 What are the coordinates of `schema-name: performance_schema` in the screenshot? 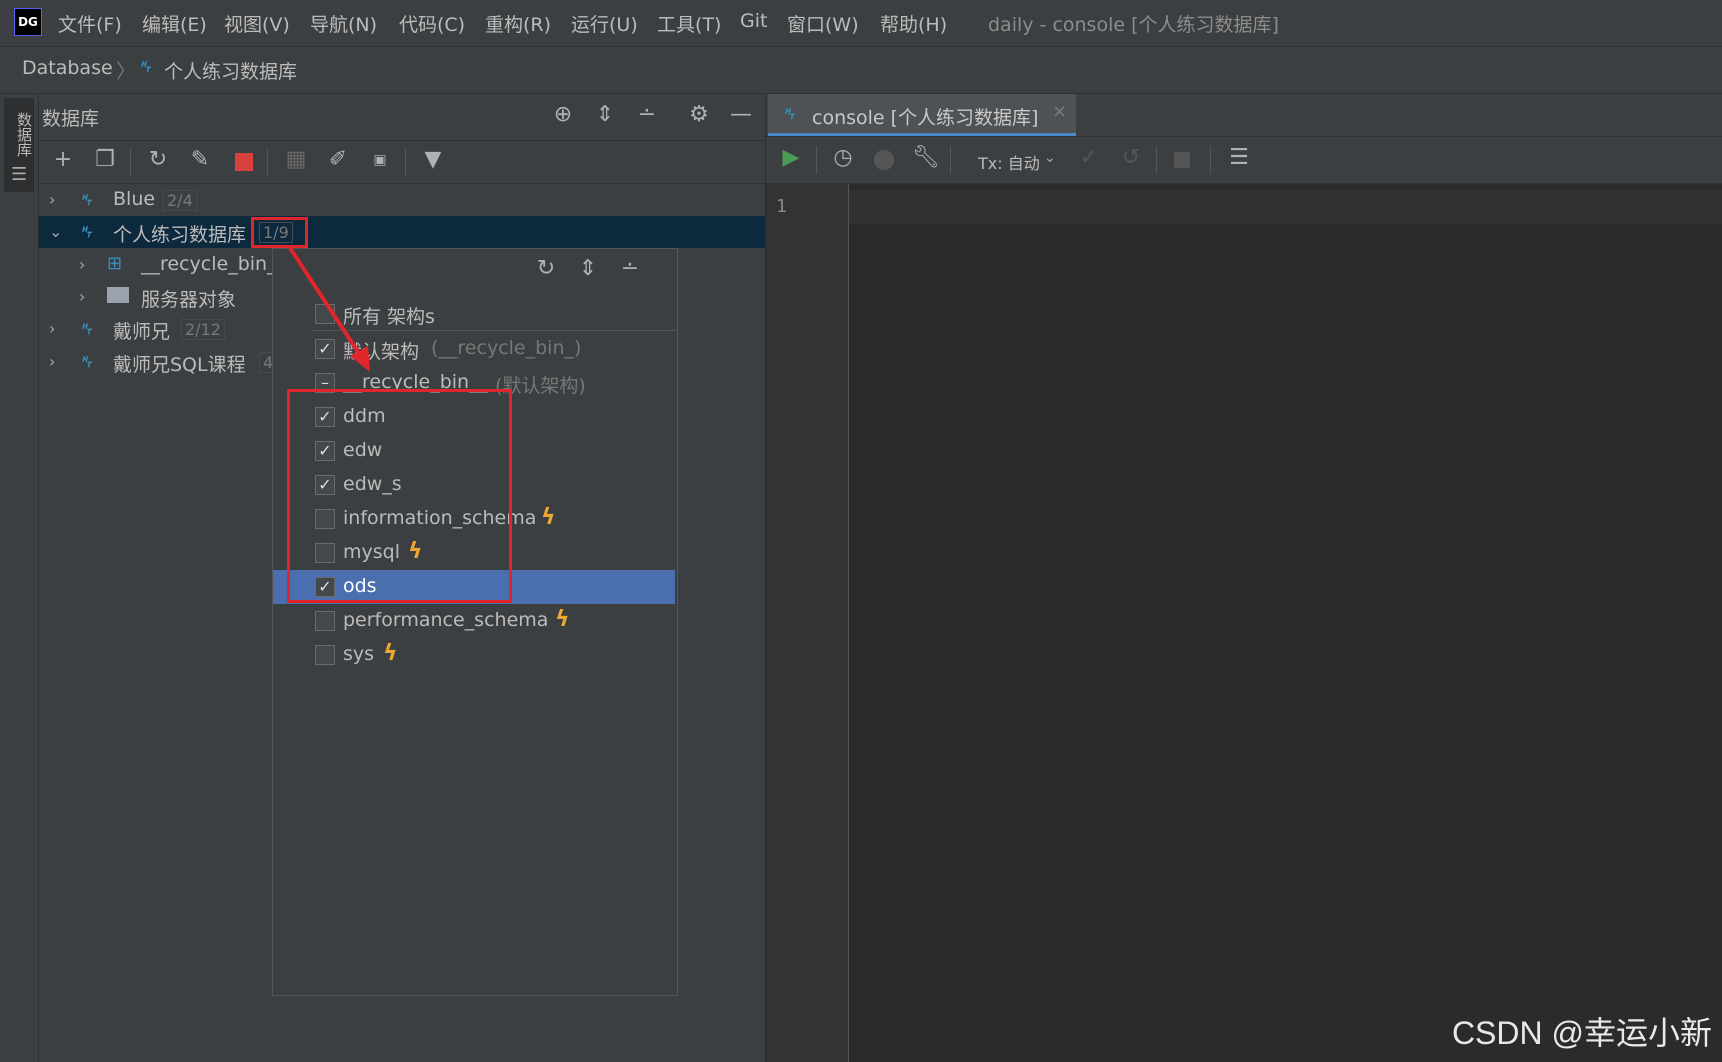 It's located at (446, 620).